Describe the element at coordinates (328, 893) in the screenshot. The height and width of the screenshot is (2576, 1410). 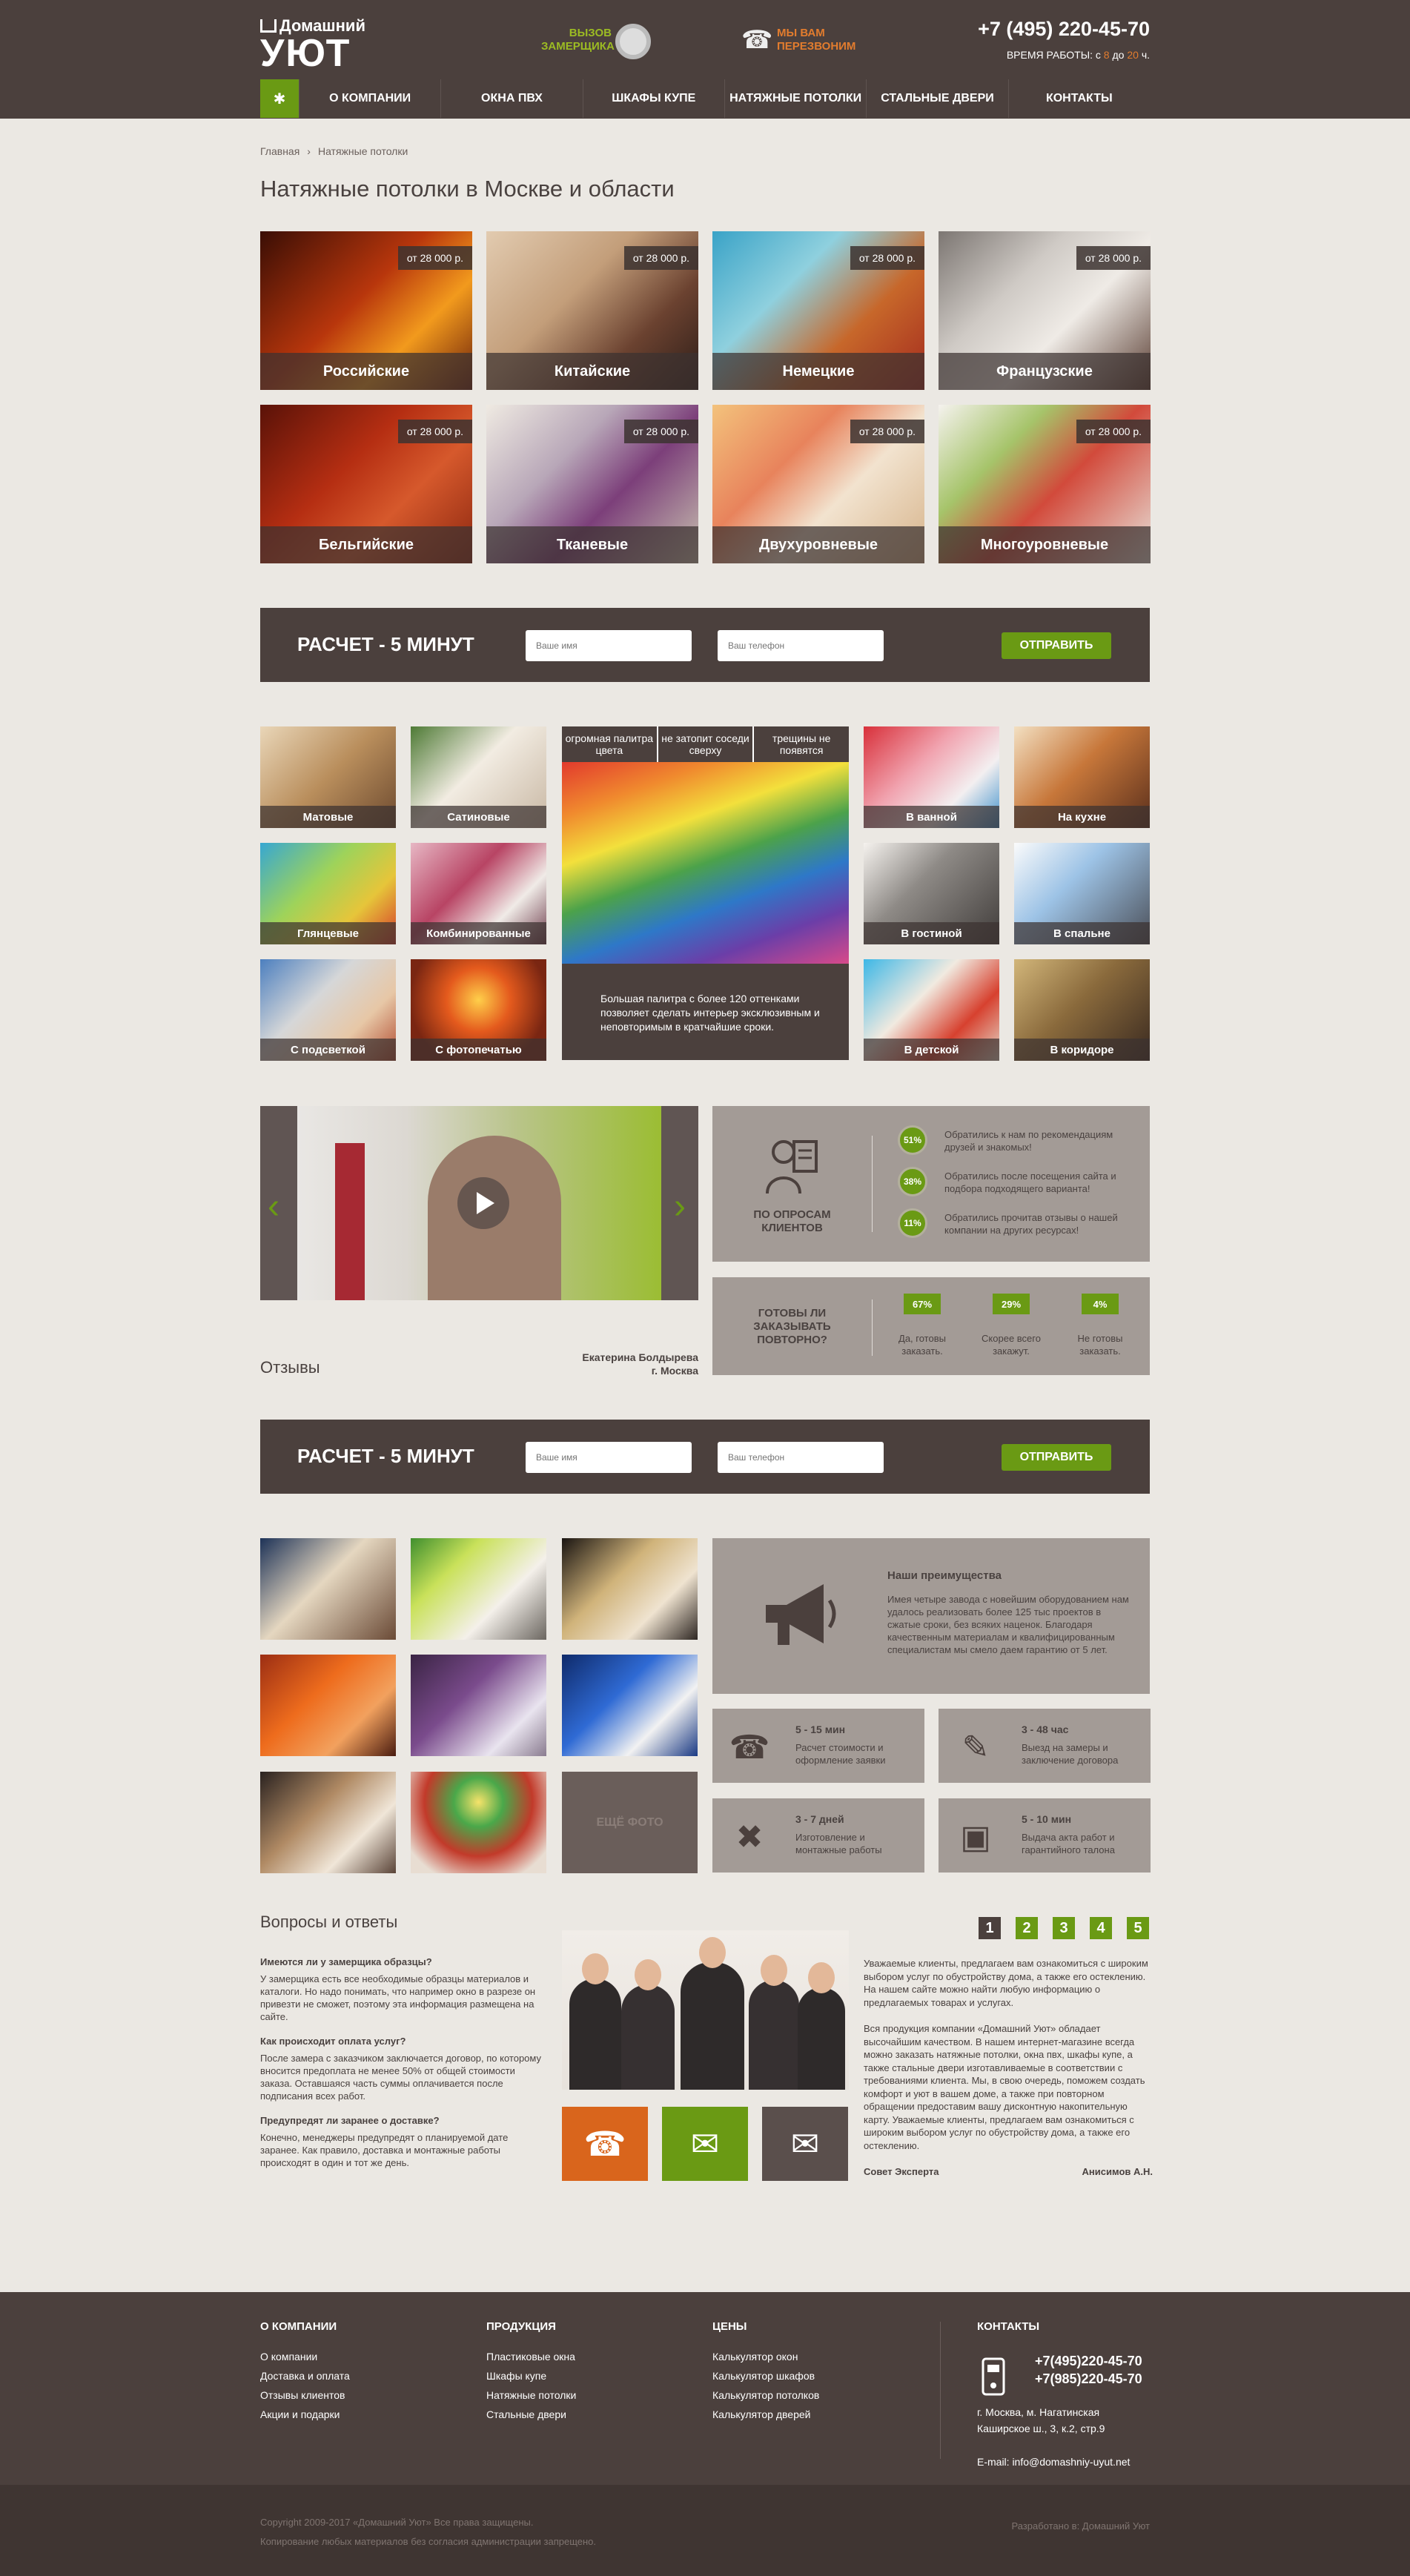
I see `ceiling-type-tile: Глянцевые` at that location.